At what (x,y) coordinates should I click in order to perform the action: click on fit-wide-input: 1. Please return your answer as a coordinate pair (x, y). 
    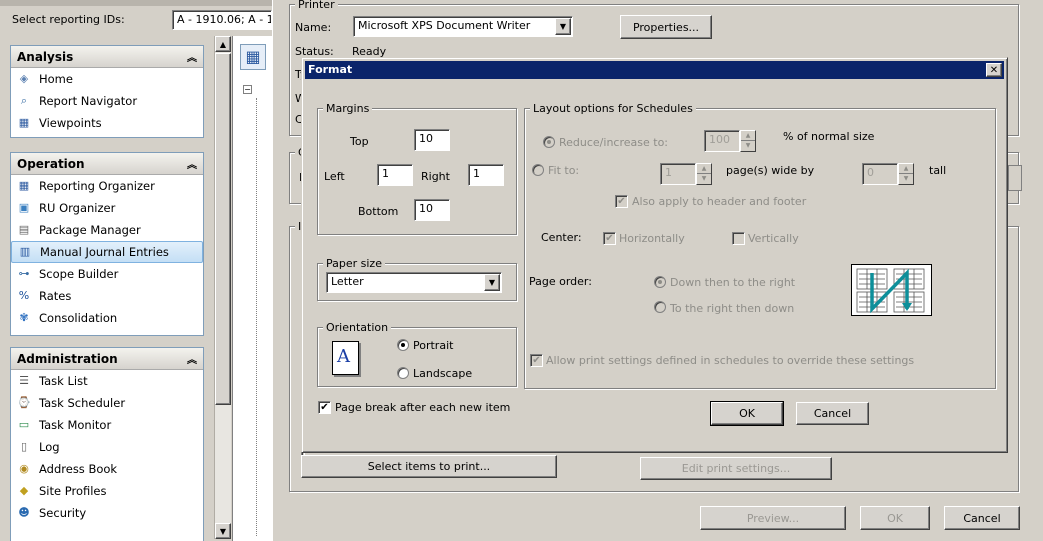
    Looking at the image, I should click on (678, 174).